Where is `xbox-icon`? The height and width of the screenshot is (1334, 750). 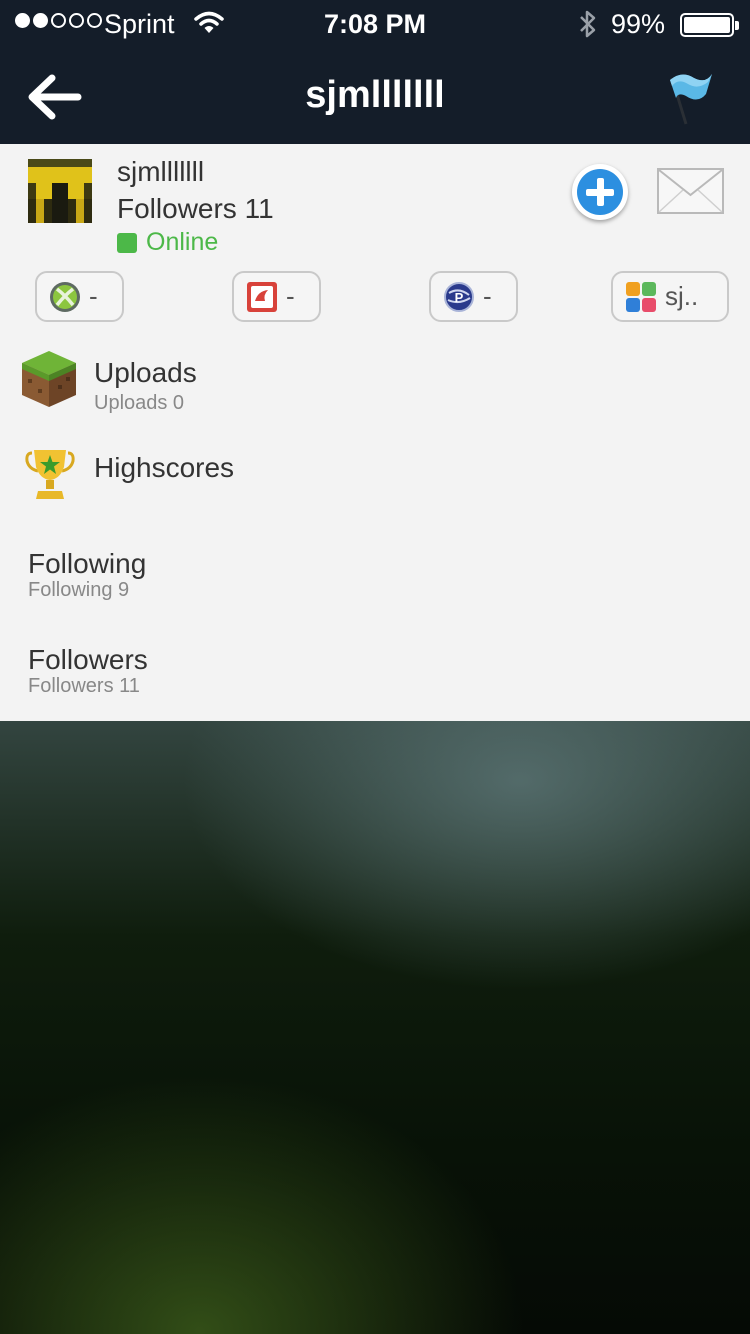 xbox-icon is located at coordinates (65, 296).